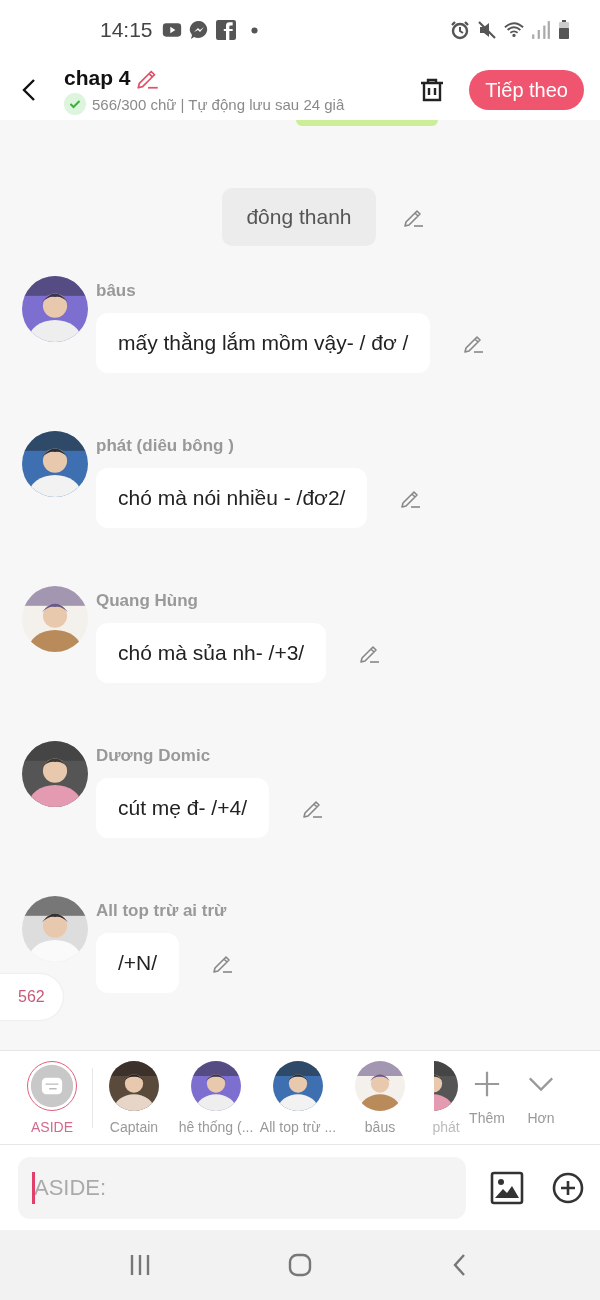 The width and height of the screenshot is (600, 1300). What do you see at coordinates (300, 1265) in the screenshot?
I see `home-icon` at bounding box center [300, 1265].